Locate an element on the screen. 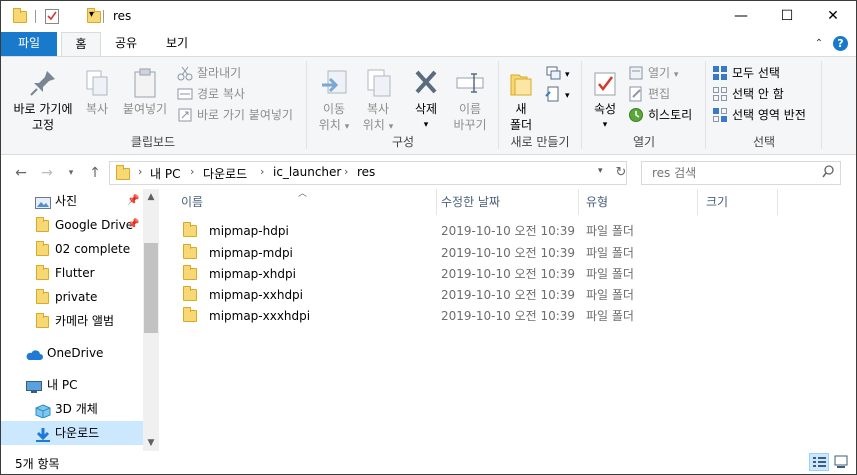  delete-label: 삭제 is located at coordinates (426, 109).